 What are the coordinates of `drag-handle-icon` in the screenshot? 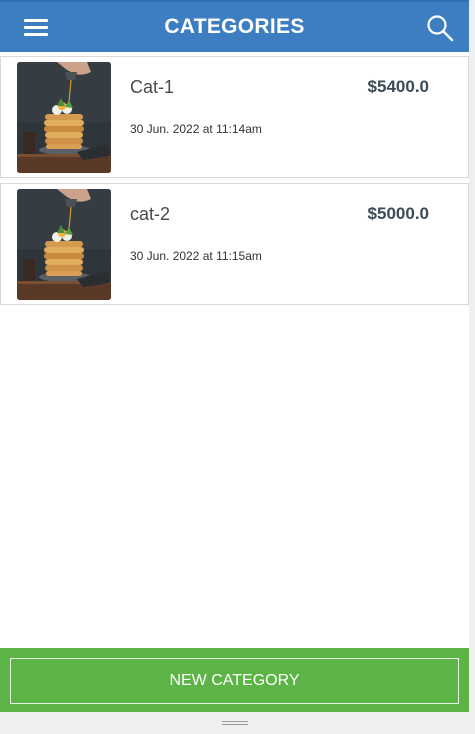 It's located at (235, 723).